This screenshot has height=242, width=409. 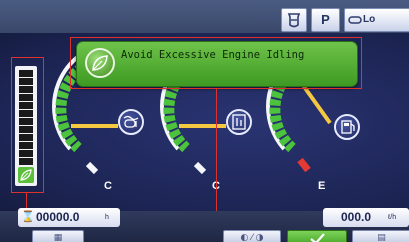 I want to click on hour-meter-value: 00000.0, so click(x=58, y=217).